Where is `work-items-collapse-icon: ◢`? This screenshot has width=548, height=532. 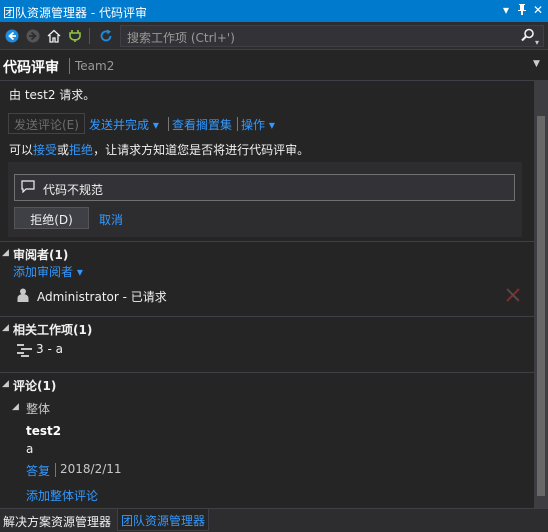 work-items-collapse-icon: ◢ is located at coordinates (5, 328).